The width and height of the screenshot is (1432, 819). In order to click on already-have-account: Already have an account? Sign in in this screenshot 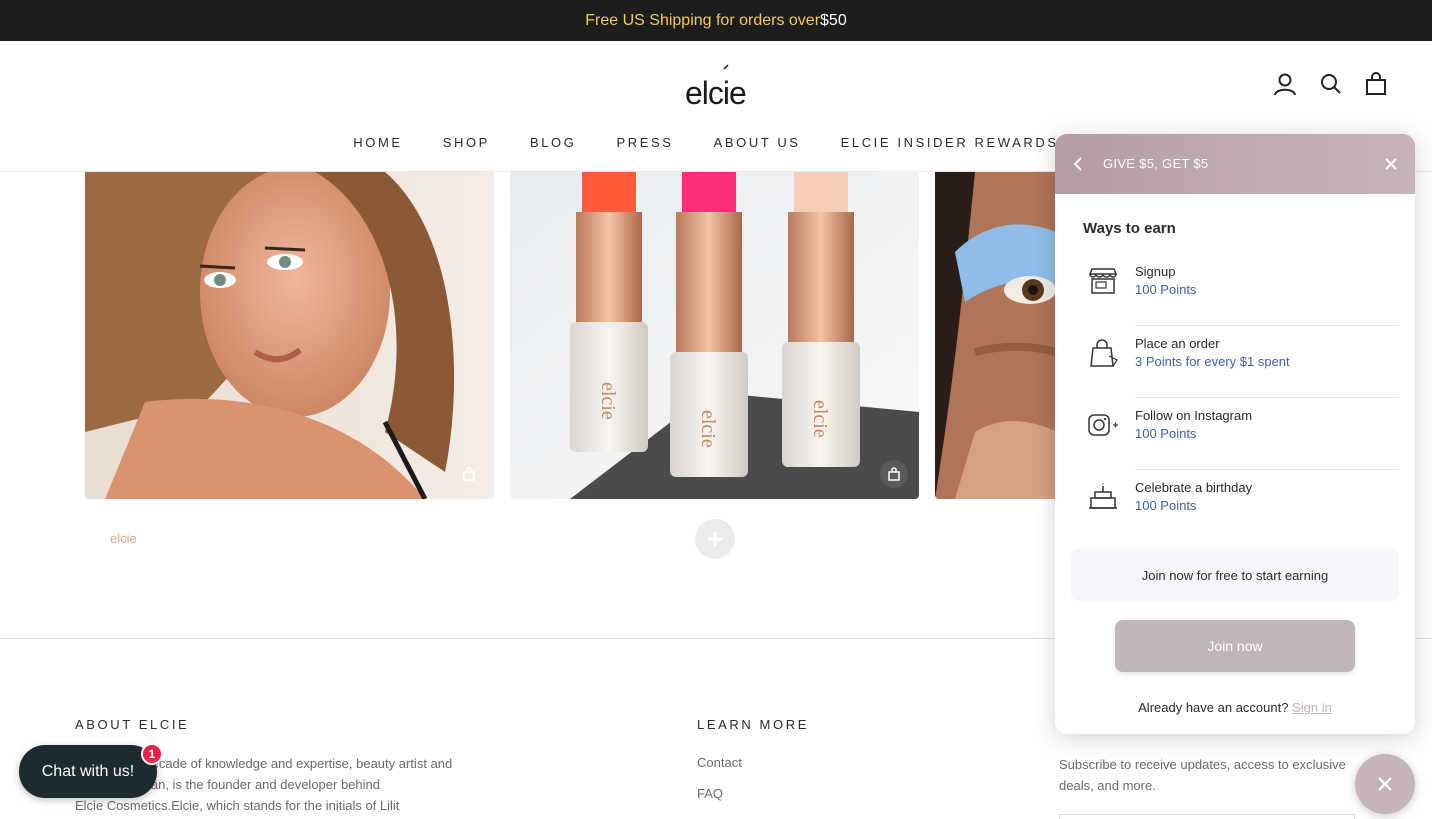, I will do `click(1235, 707)`.